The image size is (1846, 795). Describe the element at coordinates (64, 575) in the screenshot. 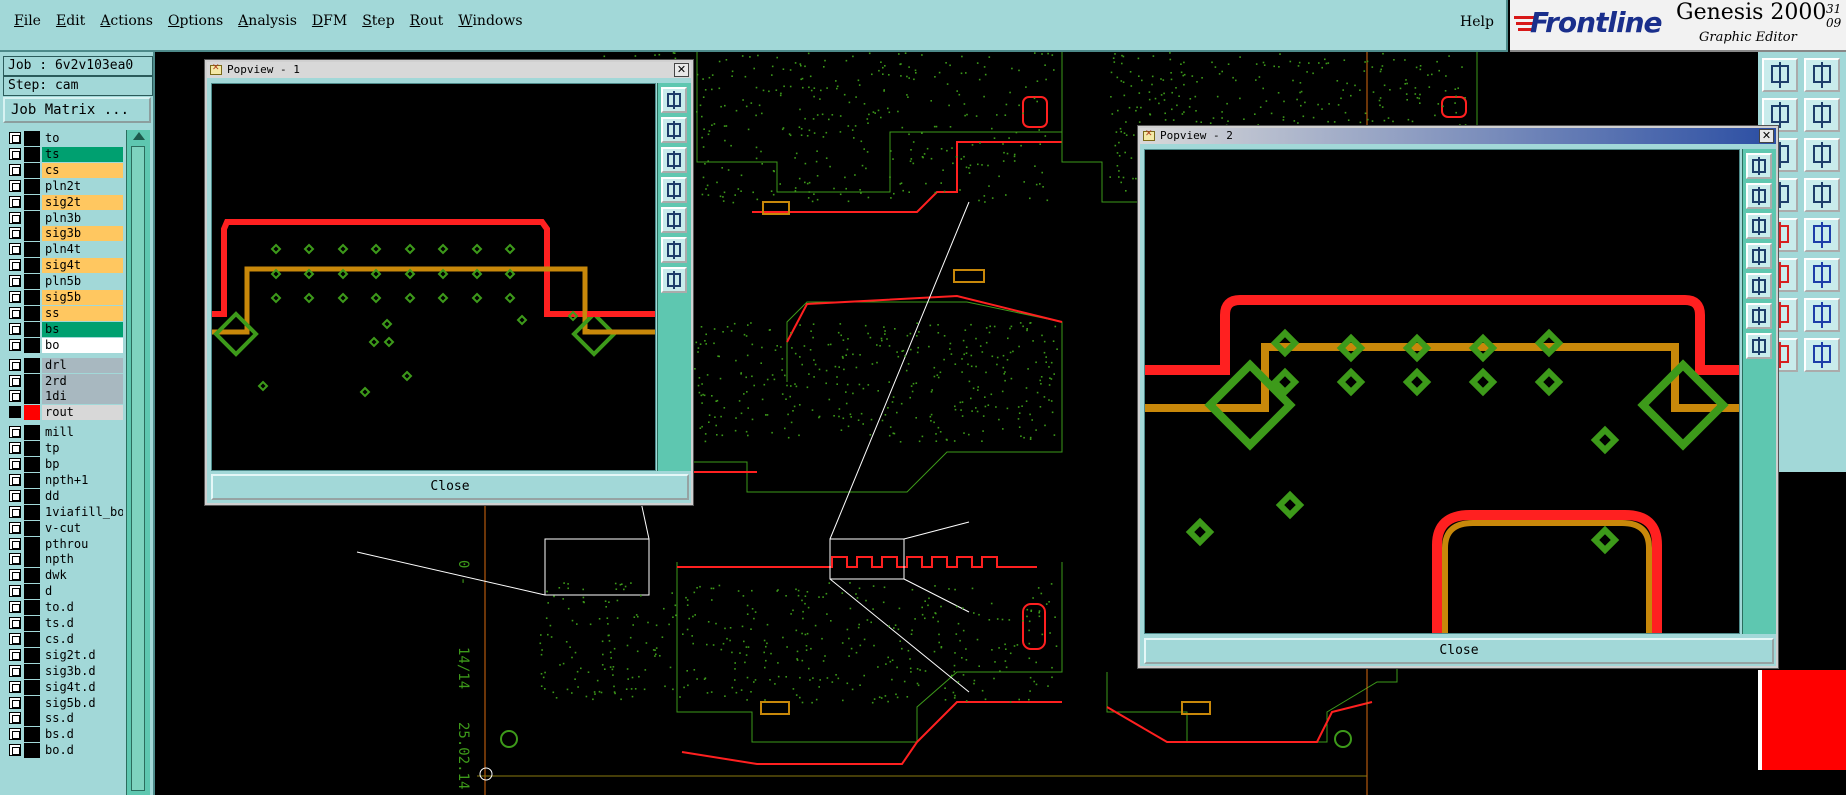

I see `layer-row-dwk: dwk` at that location.